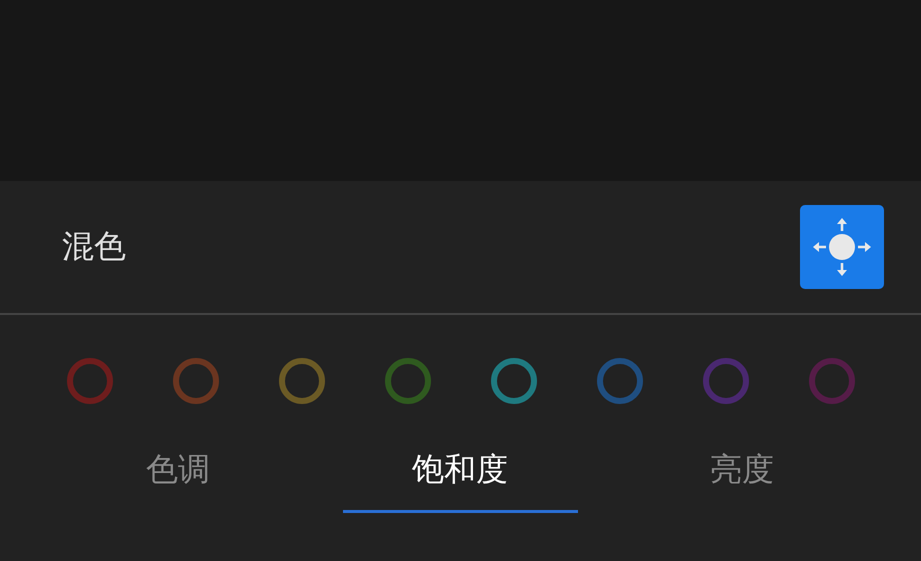  What do you see at coordinates (94, 246) in the screenshot?
I see `panel-title: 混色` at bounding box center [94, 246].